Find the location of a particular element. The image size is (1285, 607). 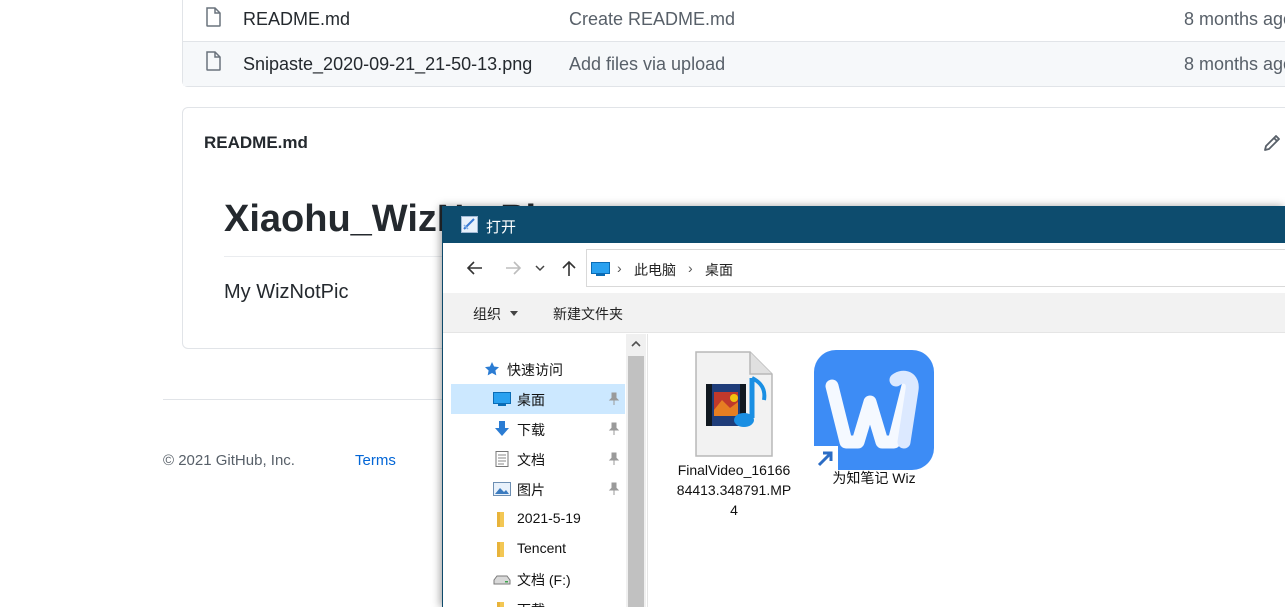

nav-scrollbar is located at coordinates (636, 470).